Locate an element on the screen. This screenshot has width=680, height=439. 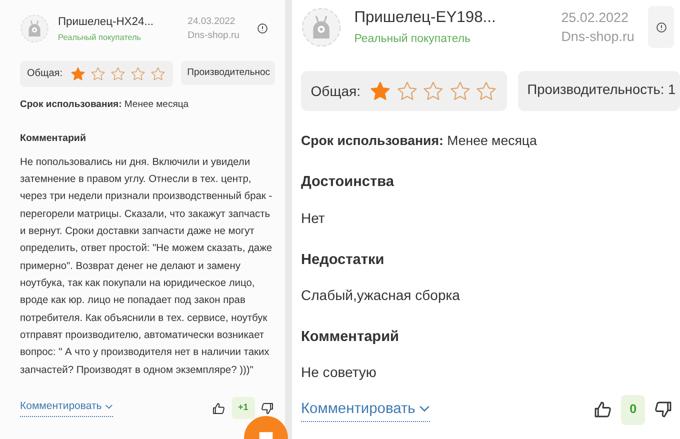
vote-count: 0 is located at coordinates (633, 409).